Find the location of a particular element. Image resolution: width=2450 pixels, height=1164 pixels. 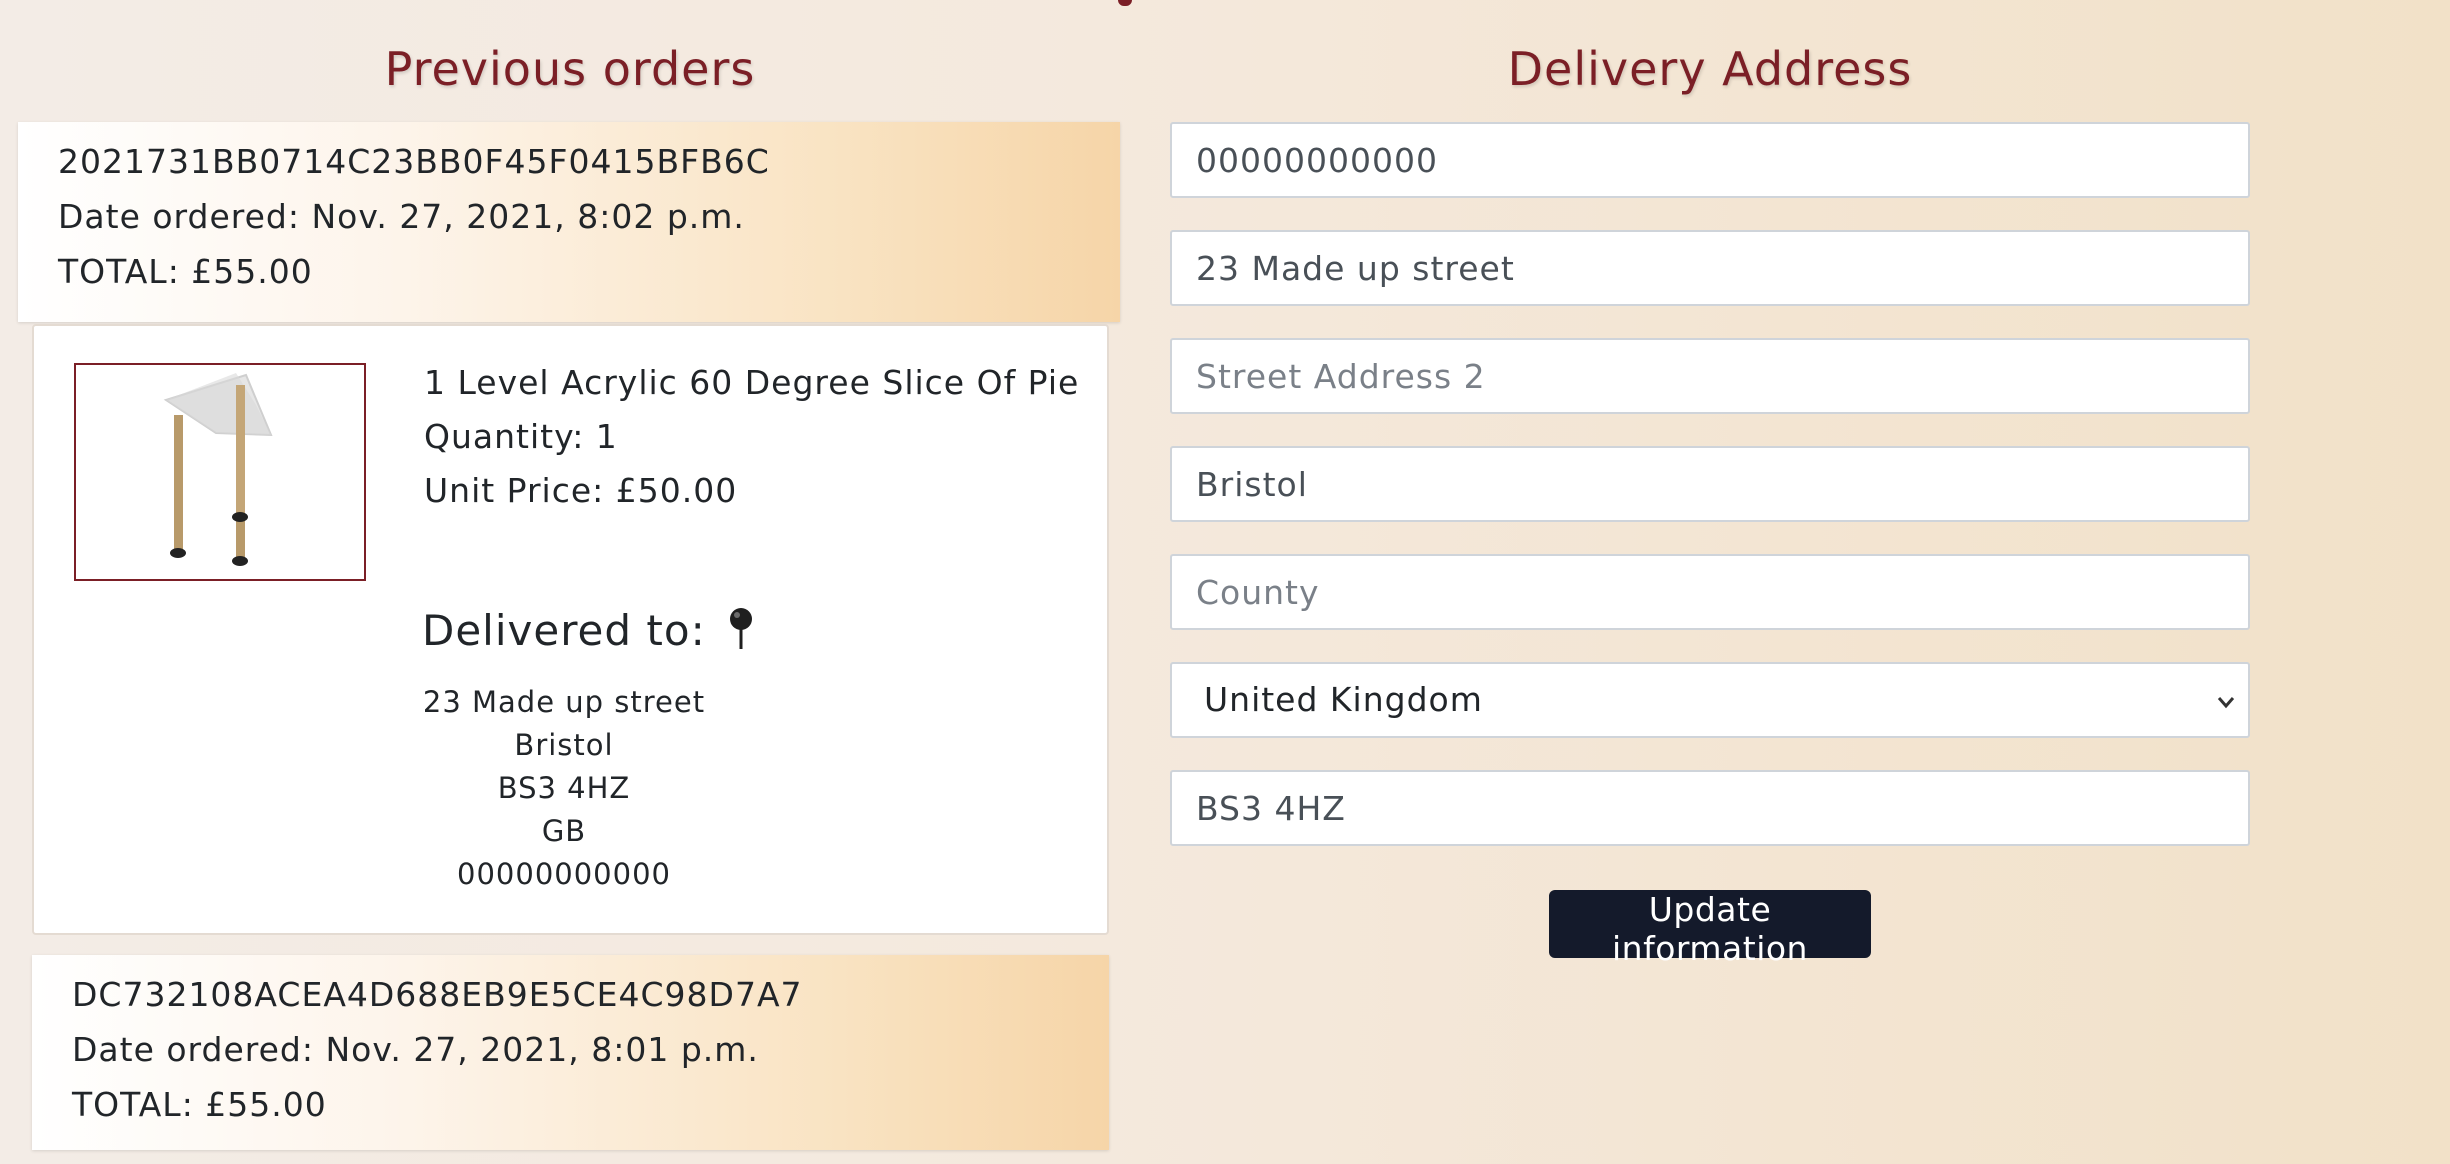

address-street: 23 Made up street is located at coordinates (564, 702).